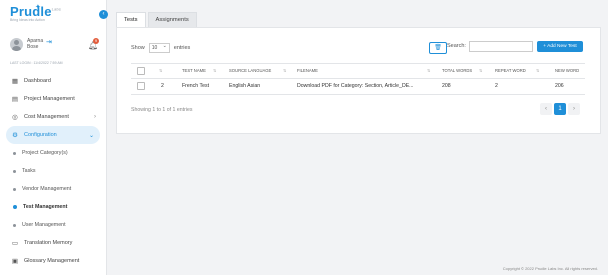  I want to click on delete-button: 🗑︎, so click(438, 48).